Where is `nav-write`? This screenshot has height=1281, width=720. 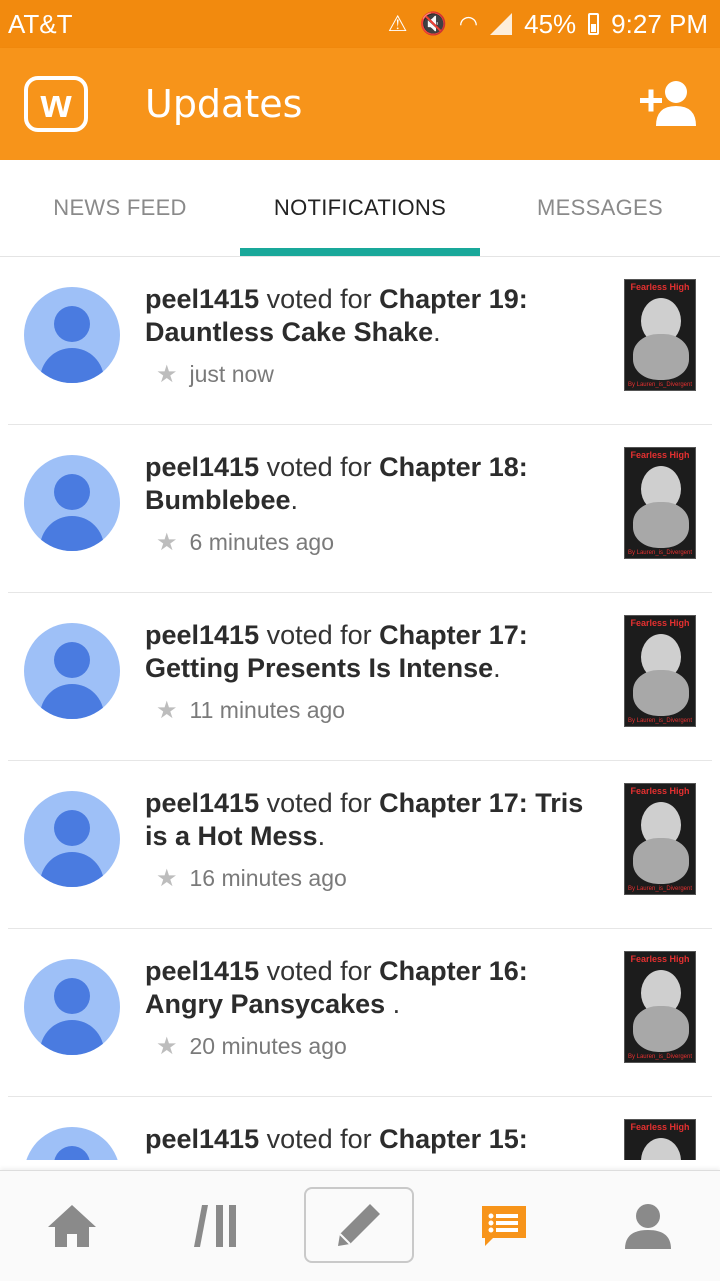 nav-write is located at coordinates (359, 1225).